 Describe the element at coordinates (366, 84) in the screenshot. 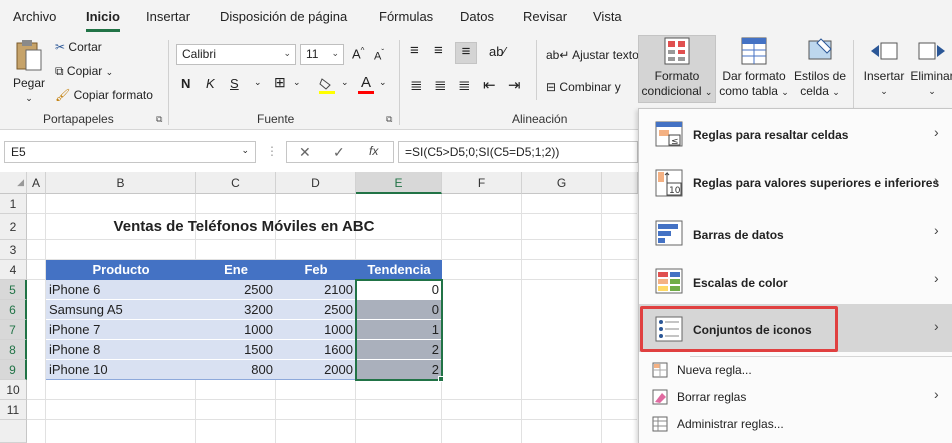

I see `font-color-button: A` at that location.